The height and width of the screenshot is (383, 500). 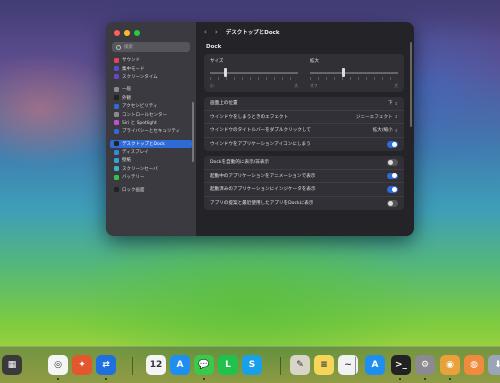 I want to click on popup-button: 拡大/縮小 ⇕, so click(x=385, y=130).